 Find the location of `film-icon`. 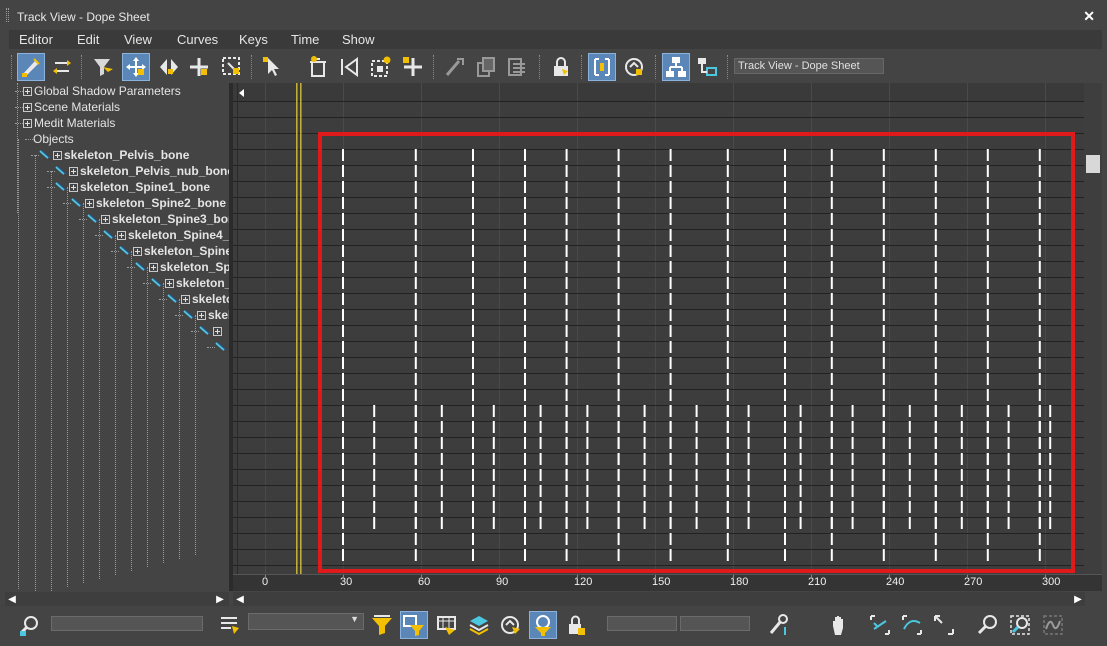

film-icon is located at coordinates (447, 625).